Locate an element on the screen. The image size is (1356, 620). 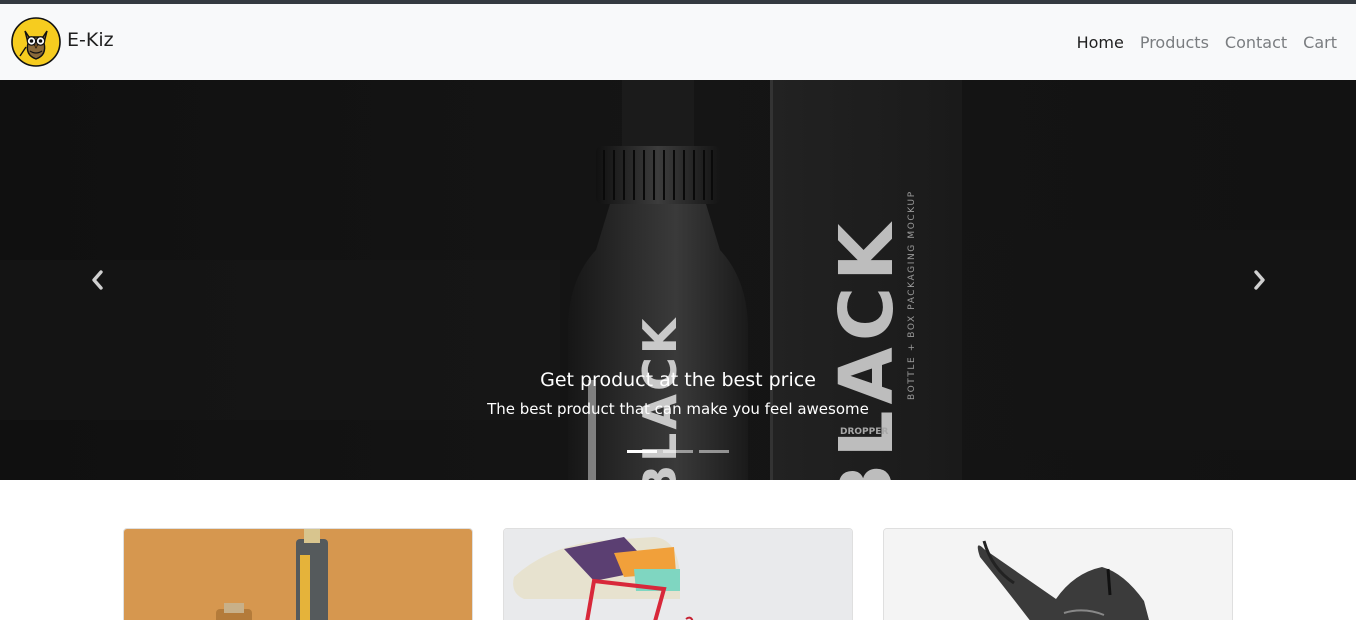
carousel-indicators is located at coordinates (681, 451).